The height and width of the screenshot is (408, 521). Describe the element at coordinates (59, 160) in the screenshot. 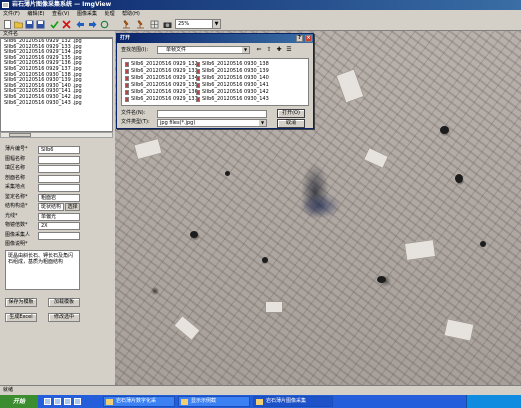

I see `map-name-input` at that location.